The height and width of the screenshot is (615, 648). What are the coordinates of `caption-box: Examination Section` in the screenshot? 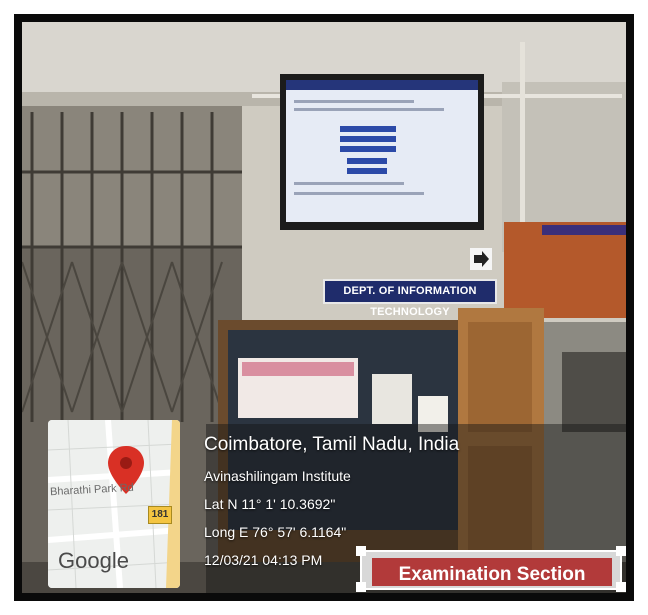 It's located at (491, 570).